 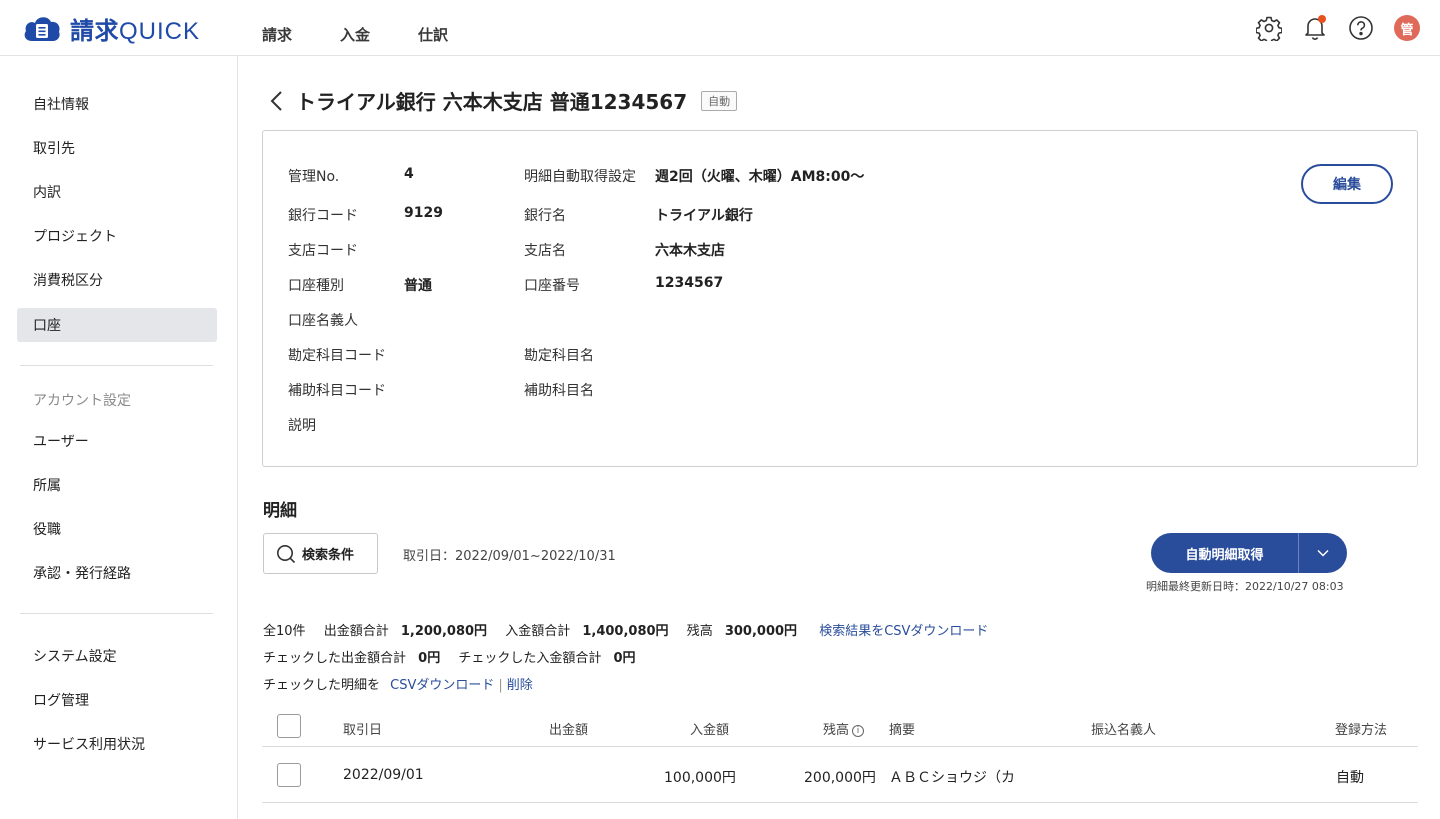 I want to click on withdrawal-total: 1,200,080円, so click(x=444, y=631).